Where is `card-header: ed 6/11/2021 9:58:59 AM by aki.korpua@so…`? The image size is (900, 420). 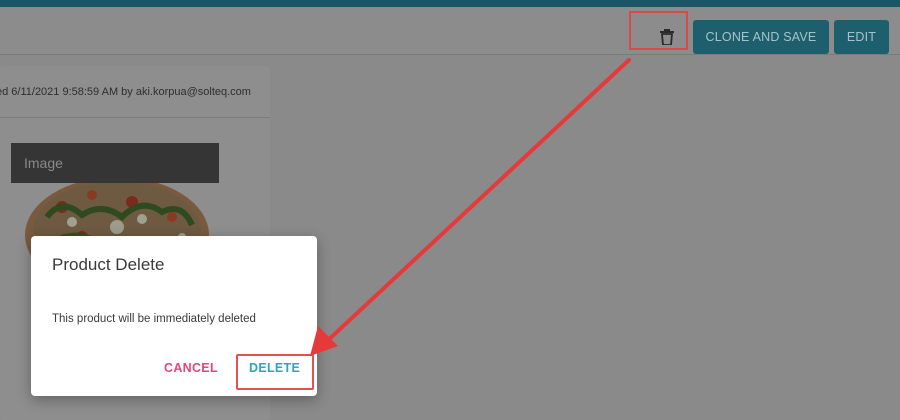
card-header: ed 6/11/2021 9:58:59 AM by aki.korpua@so… is located at coordinates (135, 92).